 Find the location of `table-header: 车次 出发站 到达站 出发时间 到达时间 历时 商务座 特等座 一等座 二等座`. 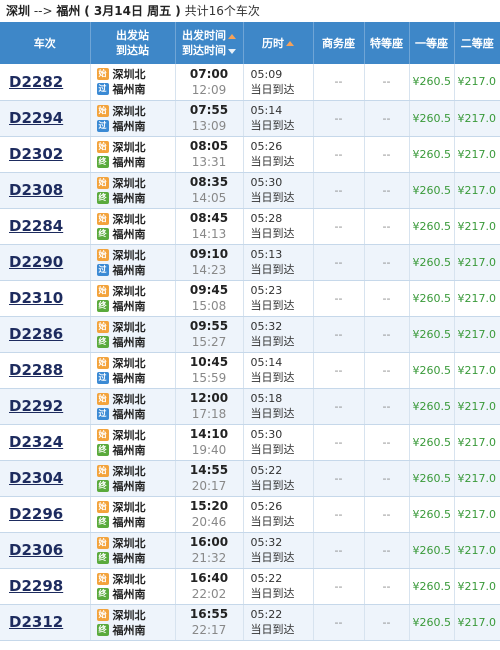

table-header: 车次 出发站 到达站 出发时间 到达时间 历时 商务座 特等座 一等座 二等座 is located at coordinates (250, 43).